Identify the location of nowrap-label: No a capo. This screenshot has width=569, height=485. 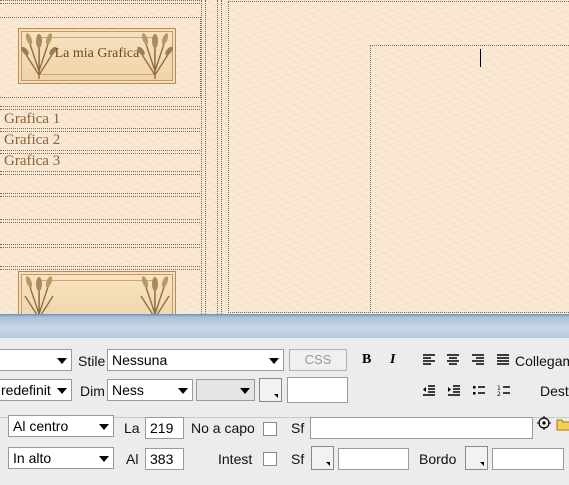
(223, 428).